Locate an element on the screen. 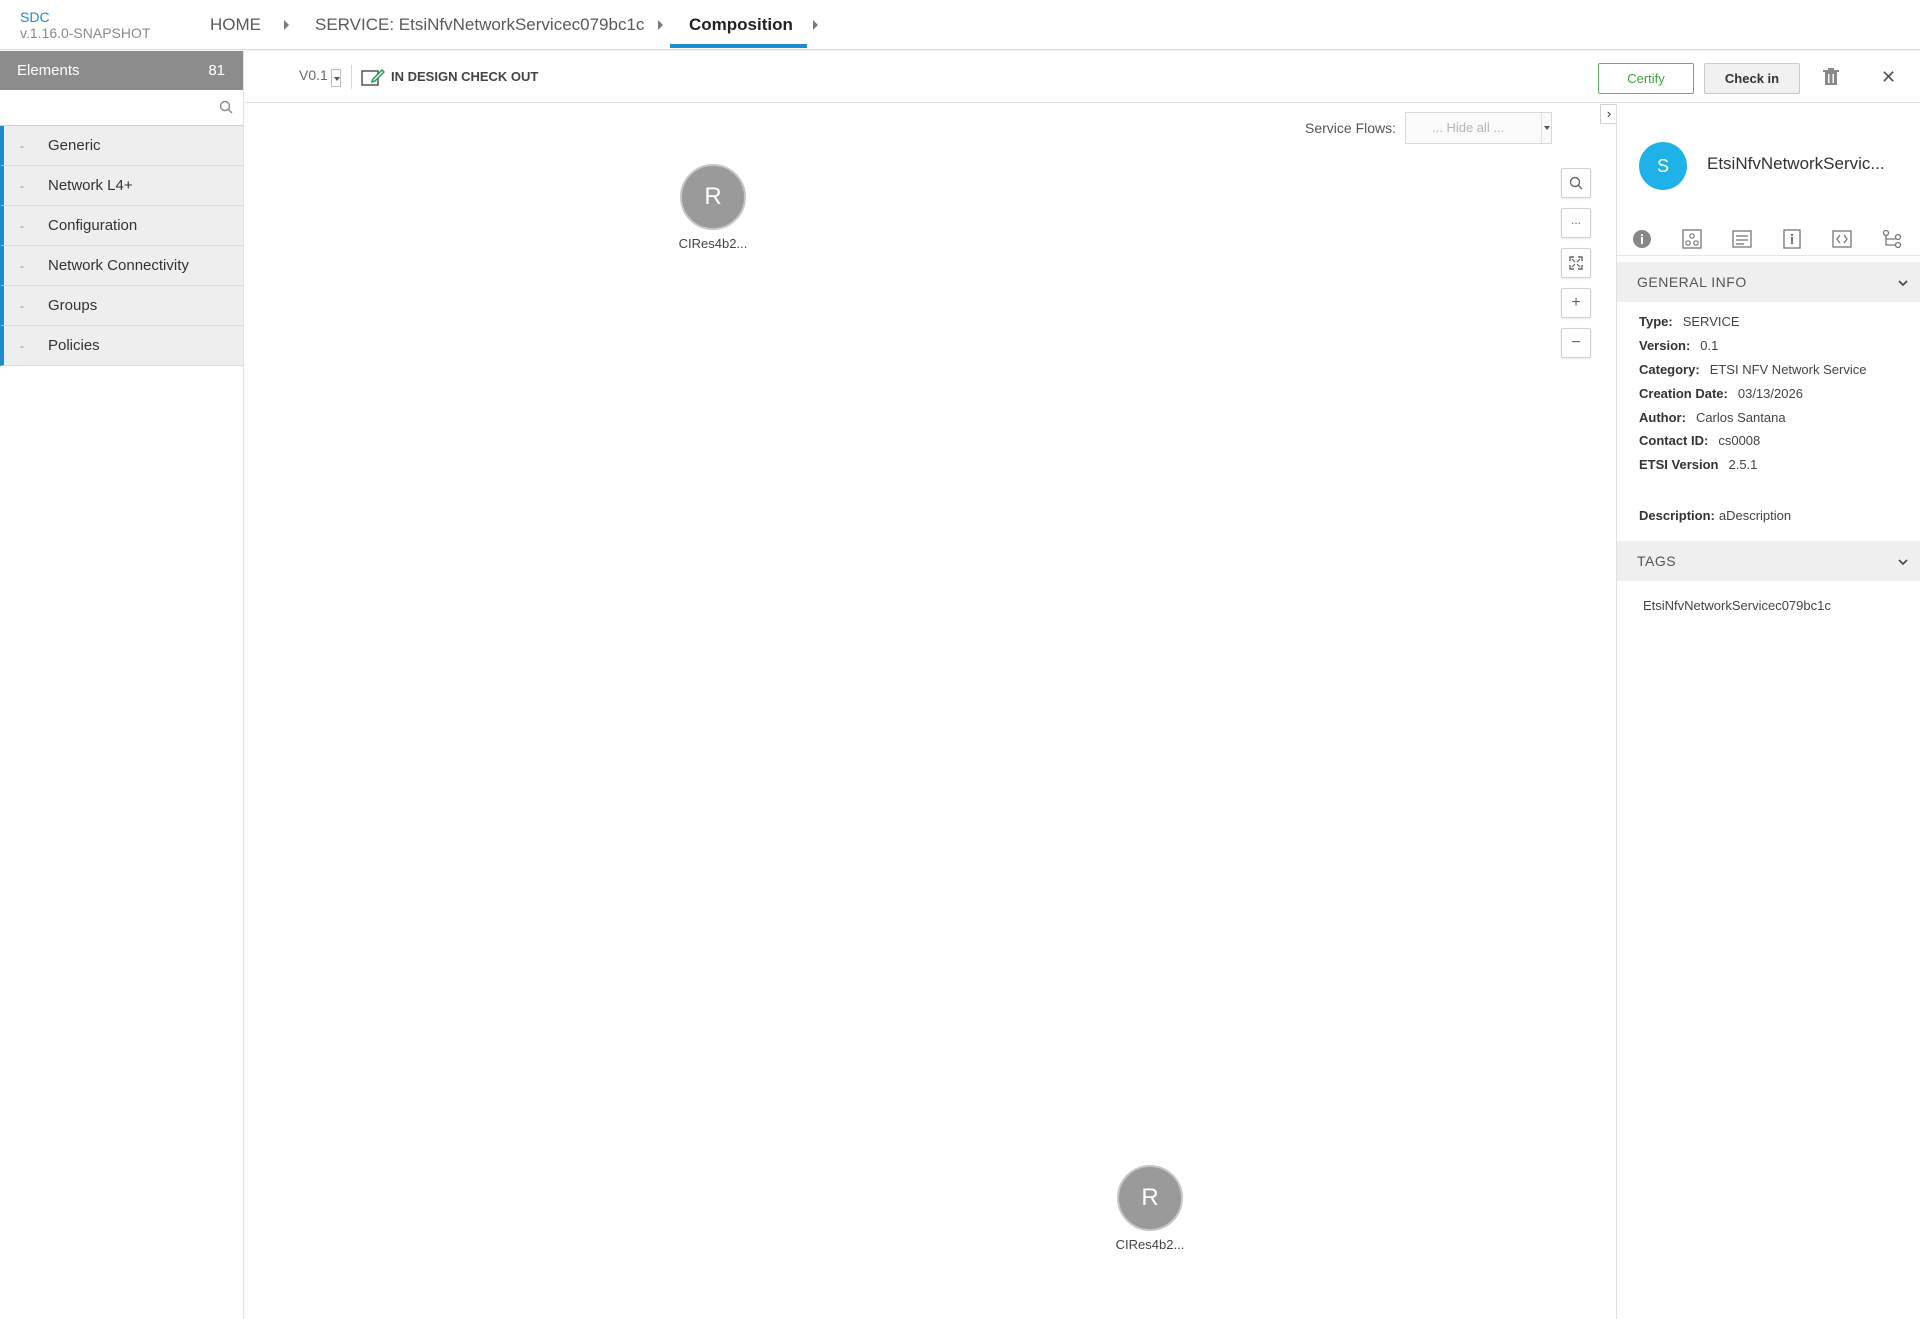 The image size is (1920, 1319). elements-search is located at coordinates (121, 108).